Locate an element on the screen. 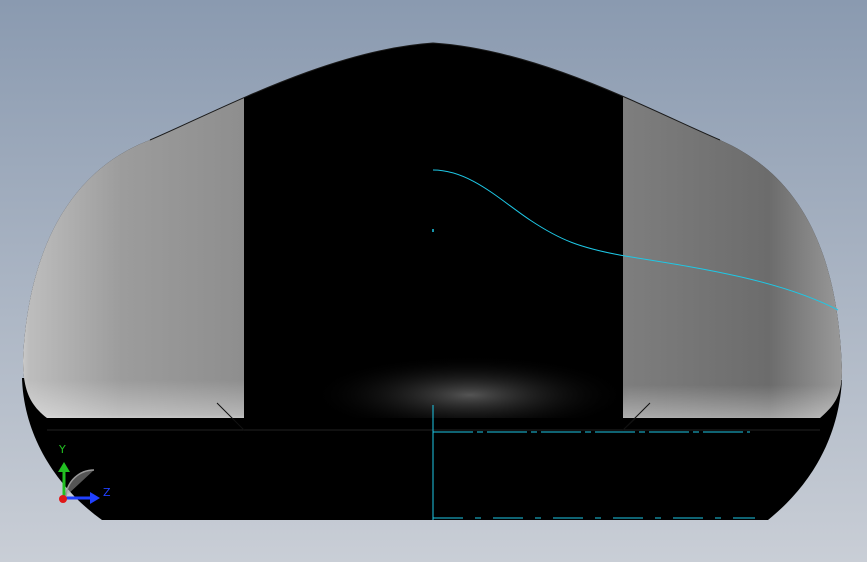  triad-y-label: Y is located at coordinates (62, 449).